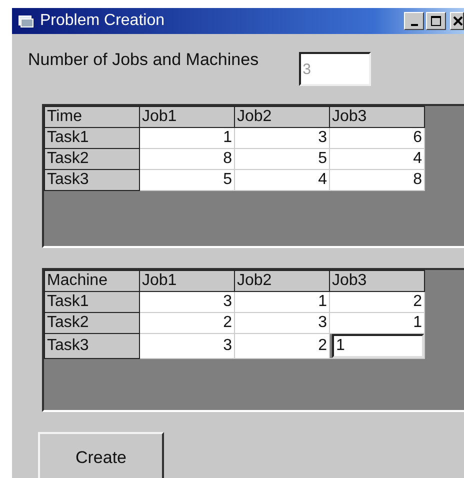 The width and height of the screenshot is (464, 478). I want to click on corner-header: Time, so click(92, 117).